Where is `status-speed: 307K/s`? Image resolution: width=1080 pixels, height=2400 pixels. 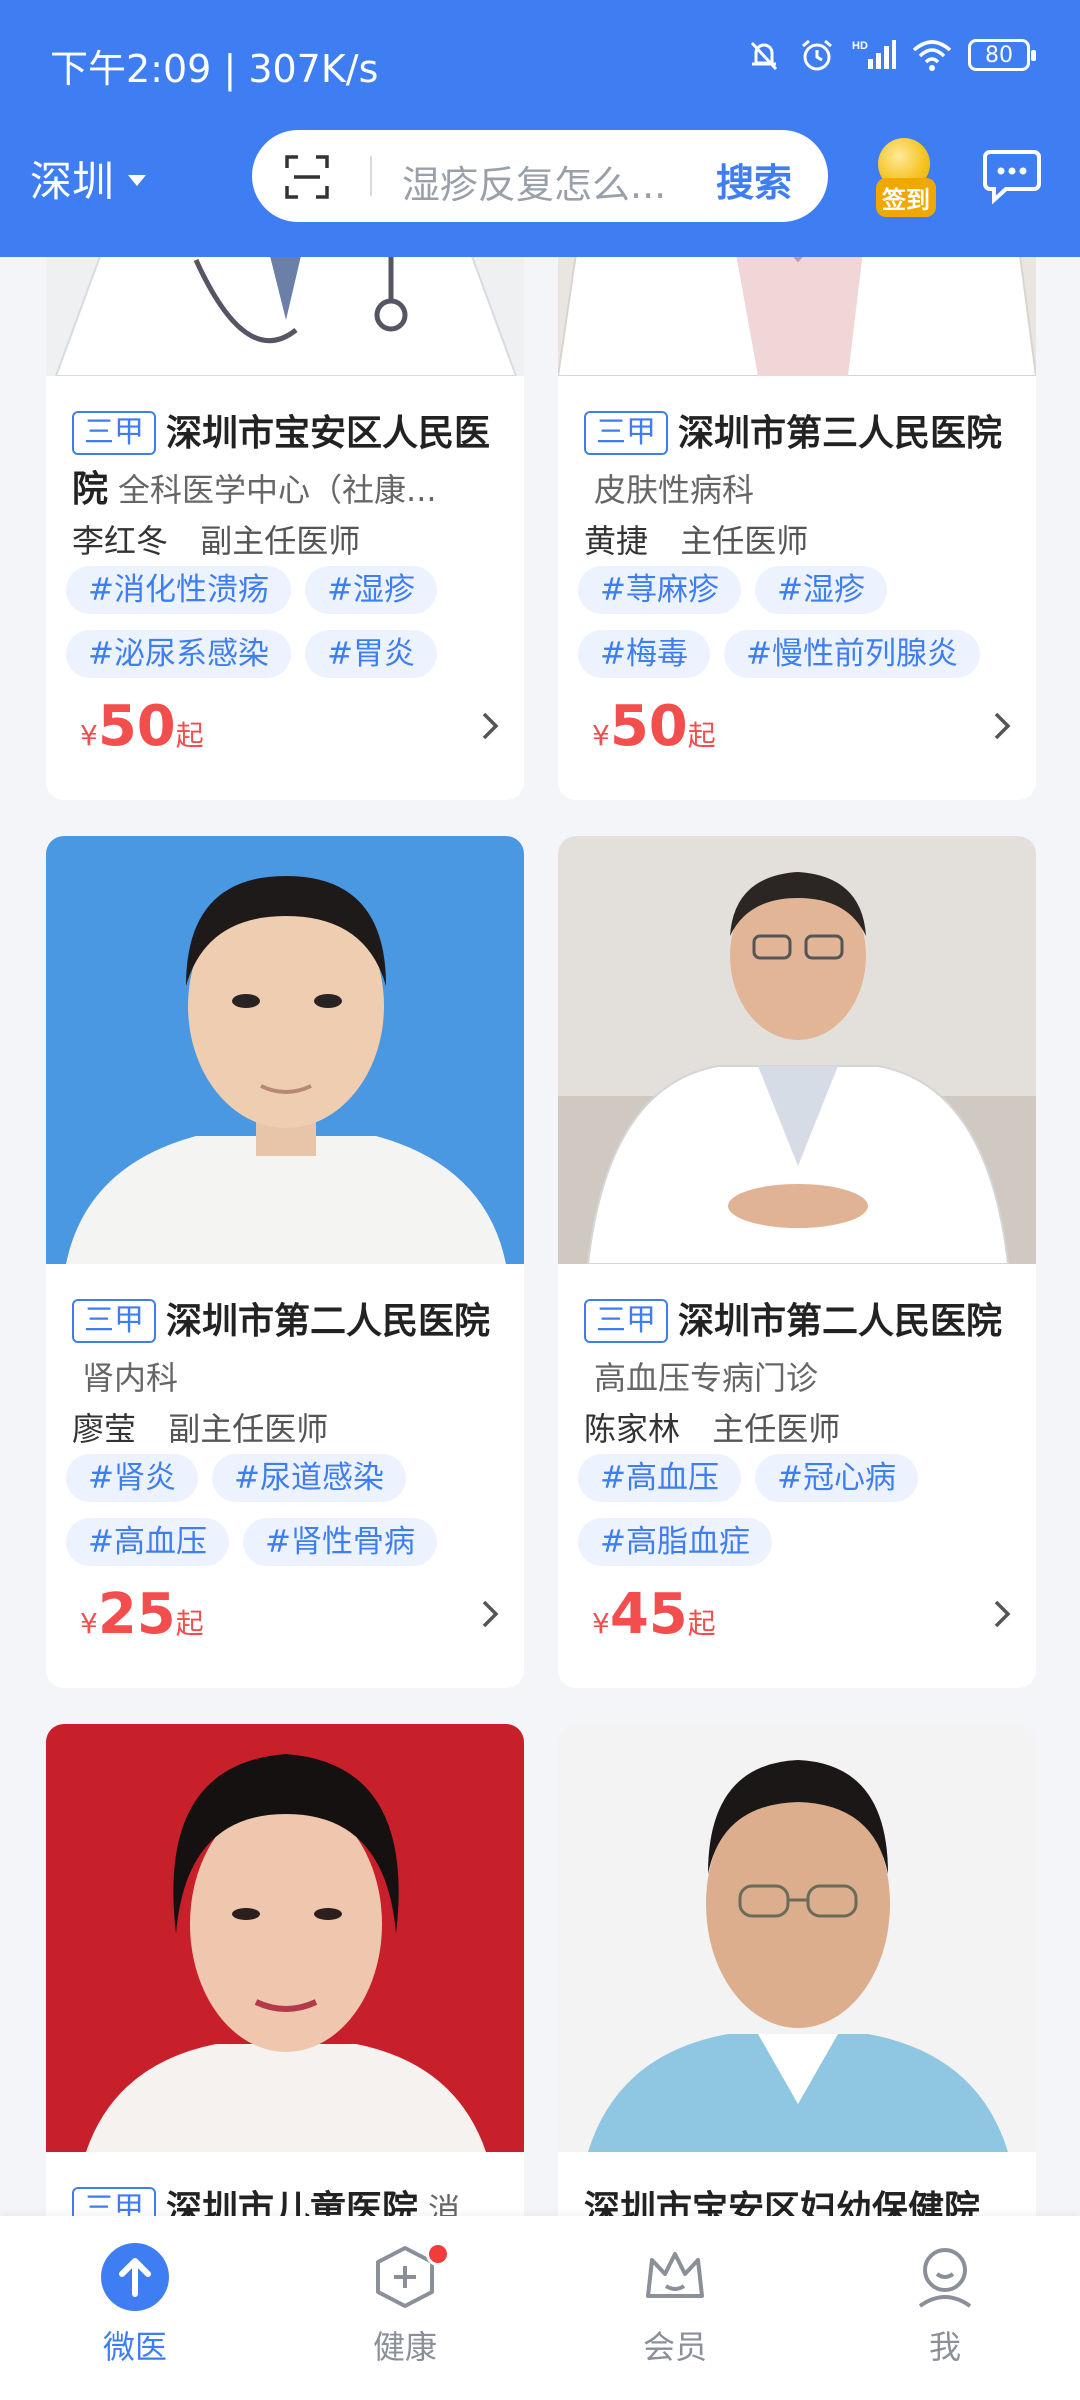
status-speed: 307K/s is located at coordinates (313, 69).